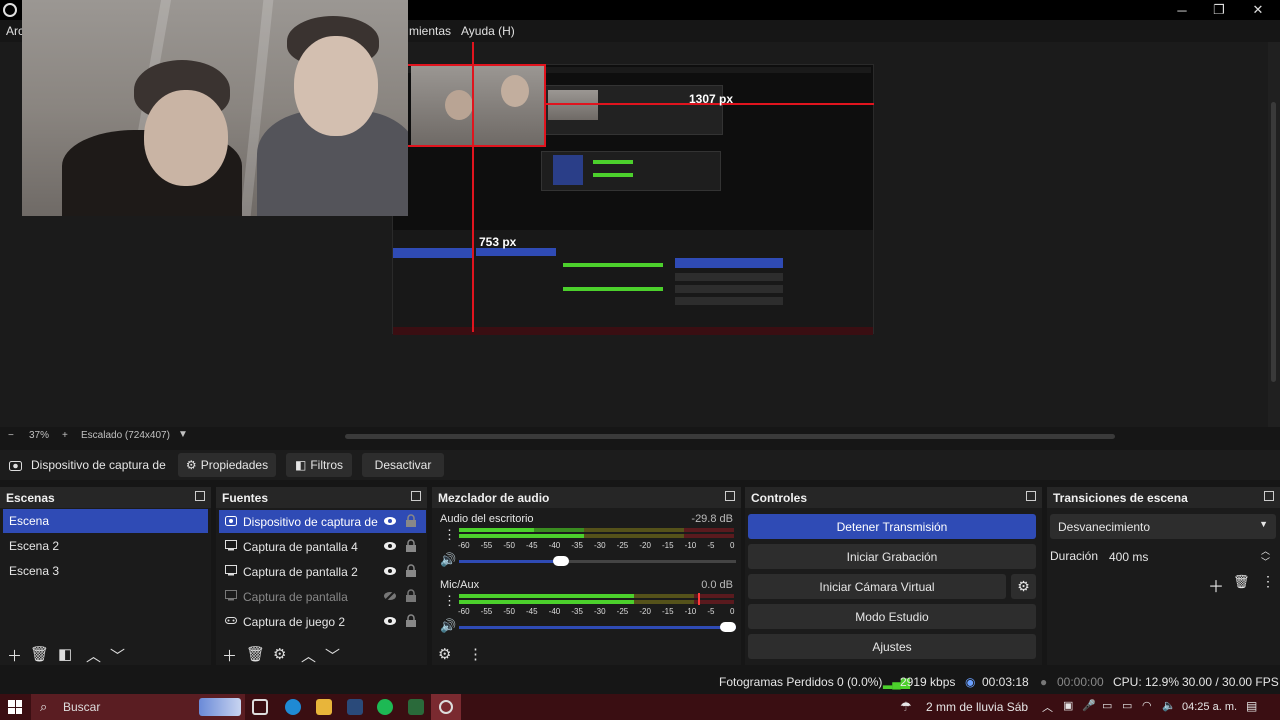  Describe the element at coordinates (260, 707) in the screenshot. I see `task-view-icon` at that location.